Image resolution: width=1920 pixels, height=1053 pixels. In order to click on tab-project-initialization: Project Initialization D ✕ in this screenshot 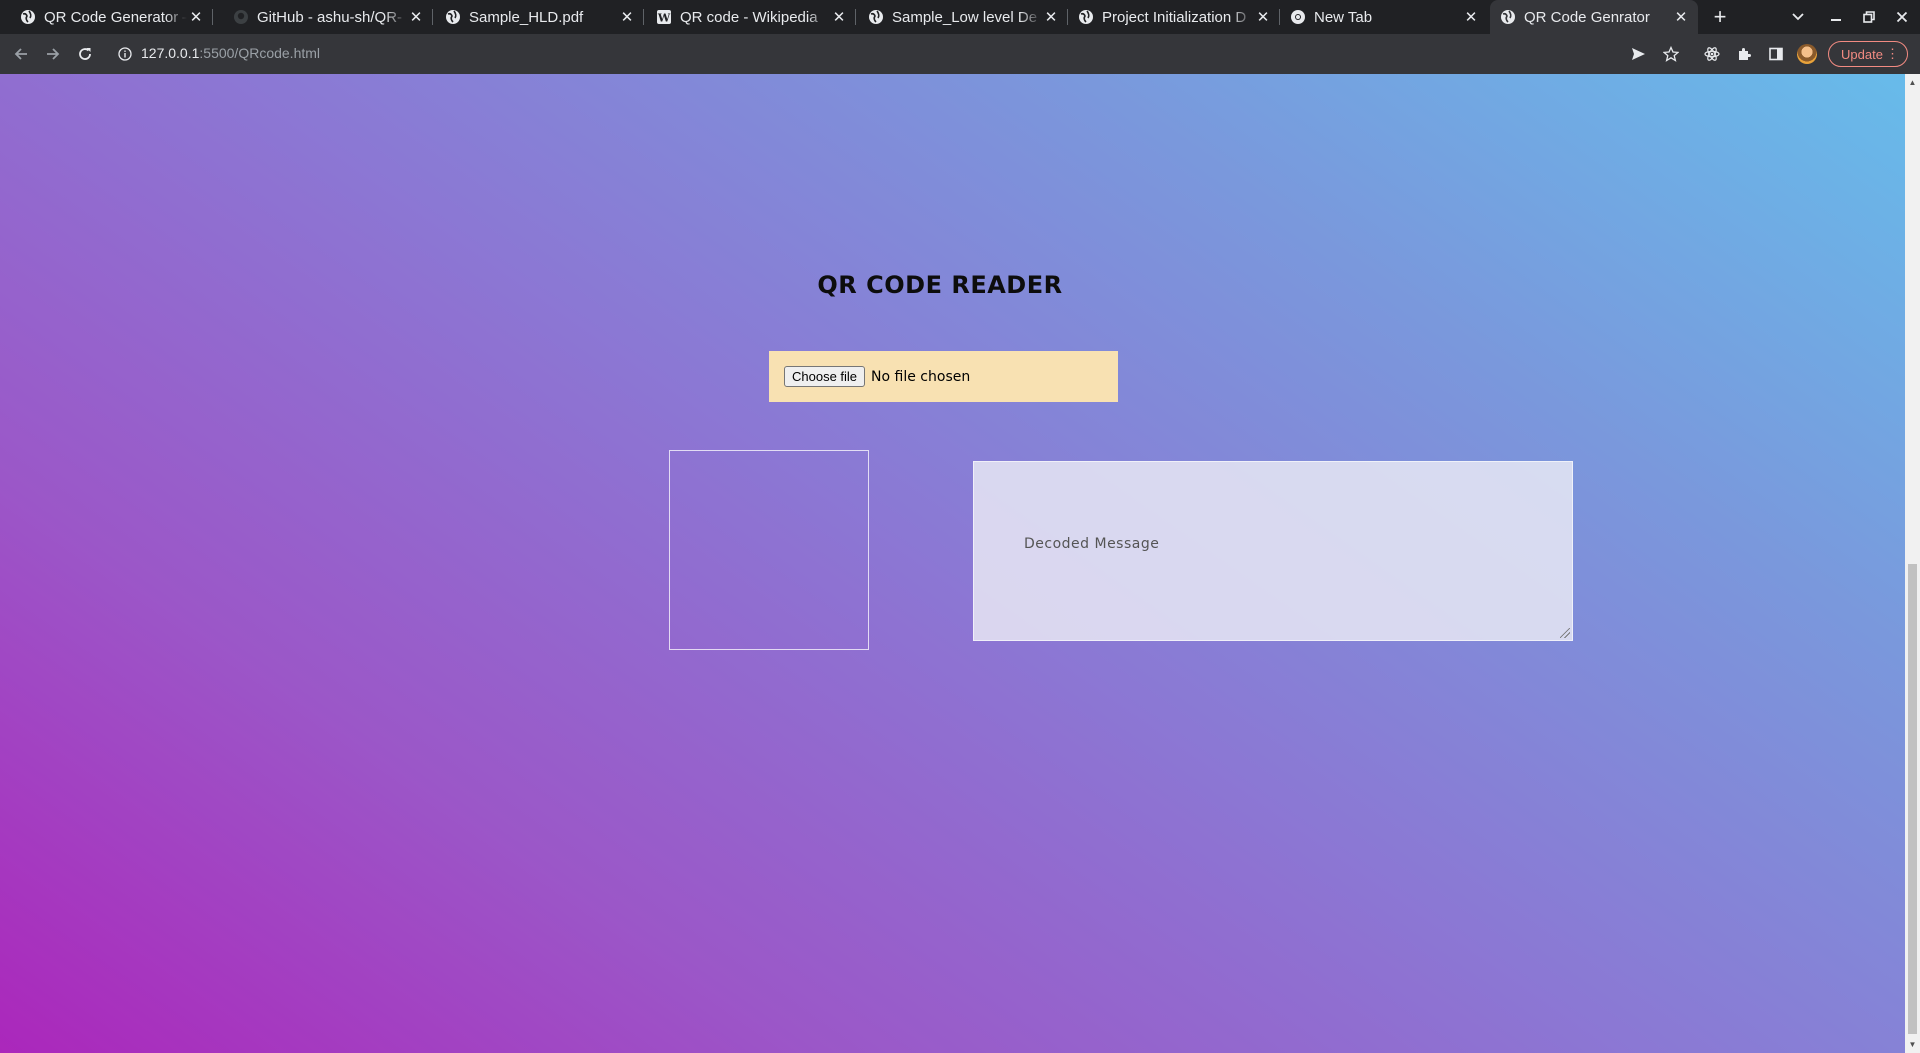, I will do `click(1174, 17)`.